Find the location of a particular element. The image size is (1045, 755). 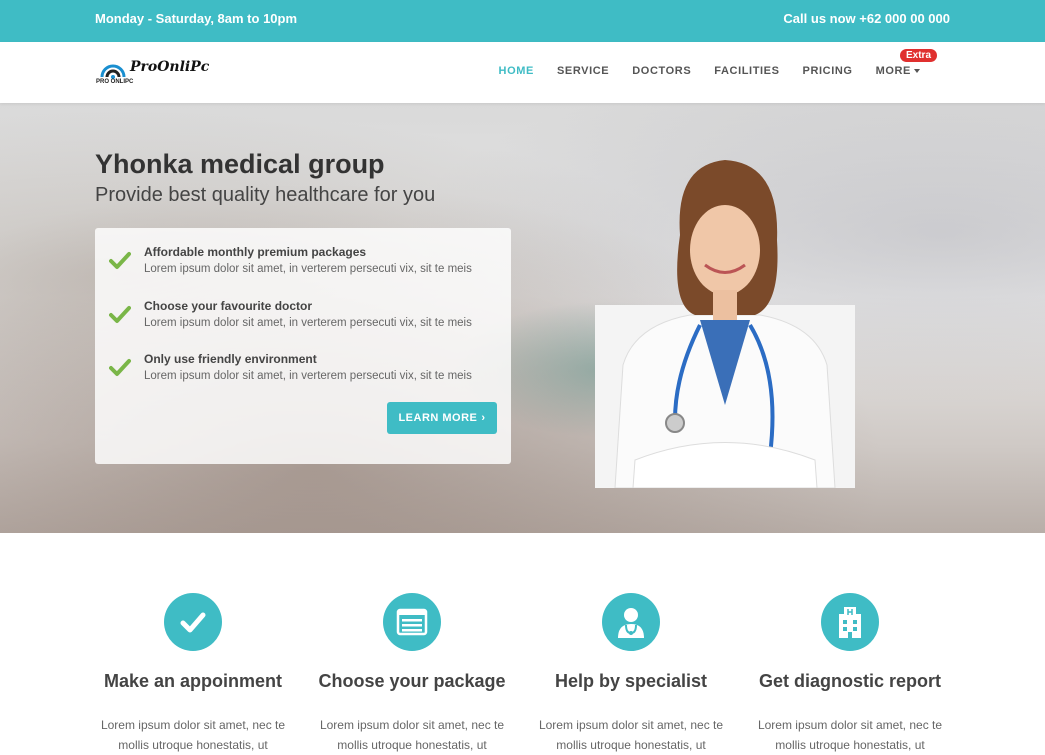

call-us: Call us now +62 000 00 000 is located at coordinates (866, 18).